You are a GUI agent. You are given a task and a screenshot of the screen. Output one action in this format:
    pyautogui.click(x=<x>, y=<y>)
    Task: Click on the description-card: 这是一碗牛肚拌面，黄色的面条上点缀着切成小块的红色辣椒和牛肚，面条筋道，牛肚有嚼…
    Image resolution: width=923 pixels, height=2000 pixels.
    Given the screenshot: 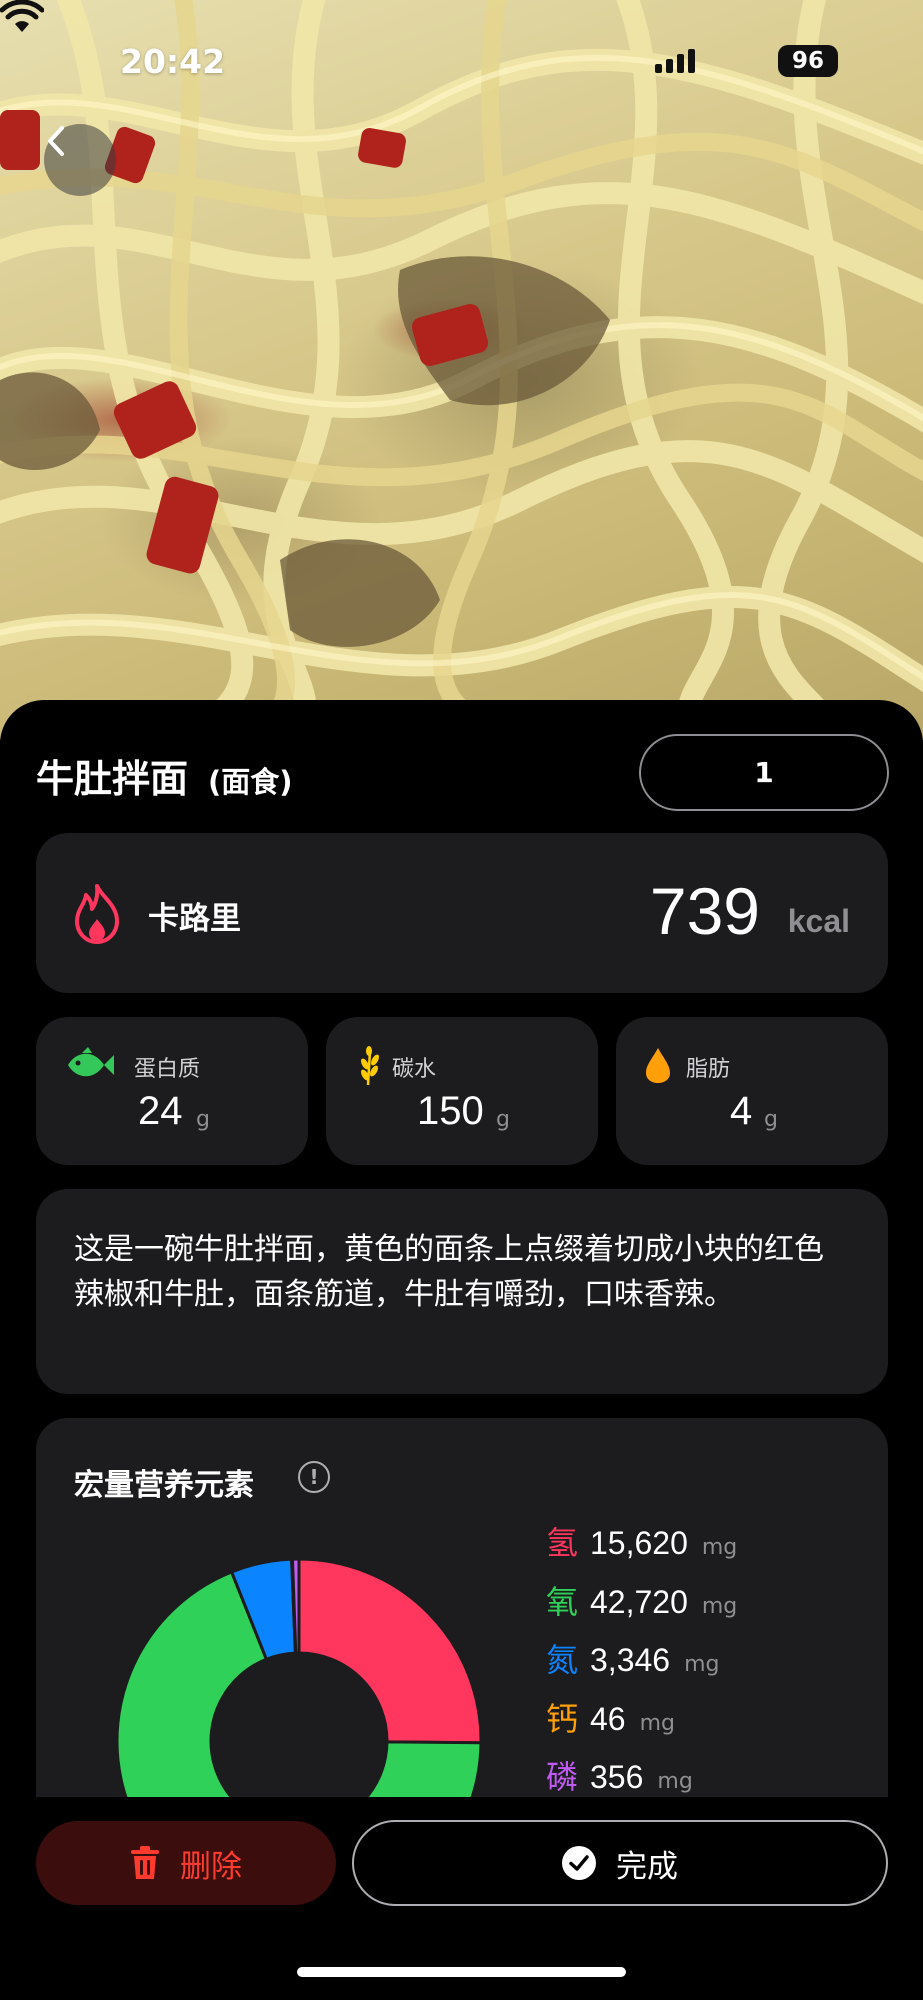 What is the action you would take?
    pyautogui.click(x=462, y=1291)
    